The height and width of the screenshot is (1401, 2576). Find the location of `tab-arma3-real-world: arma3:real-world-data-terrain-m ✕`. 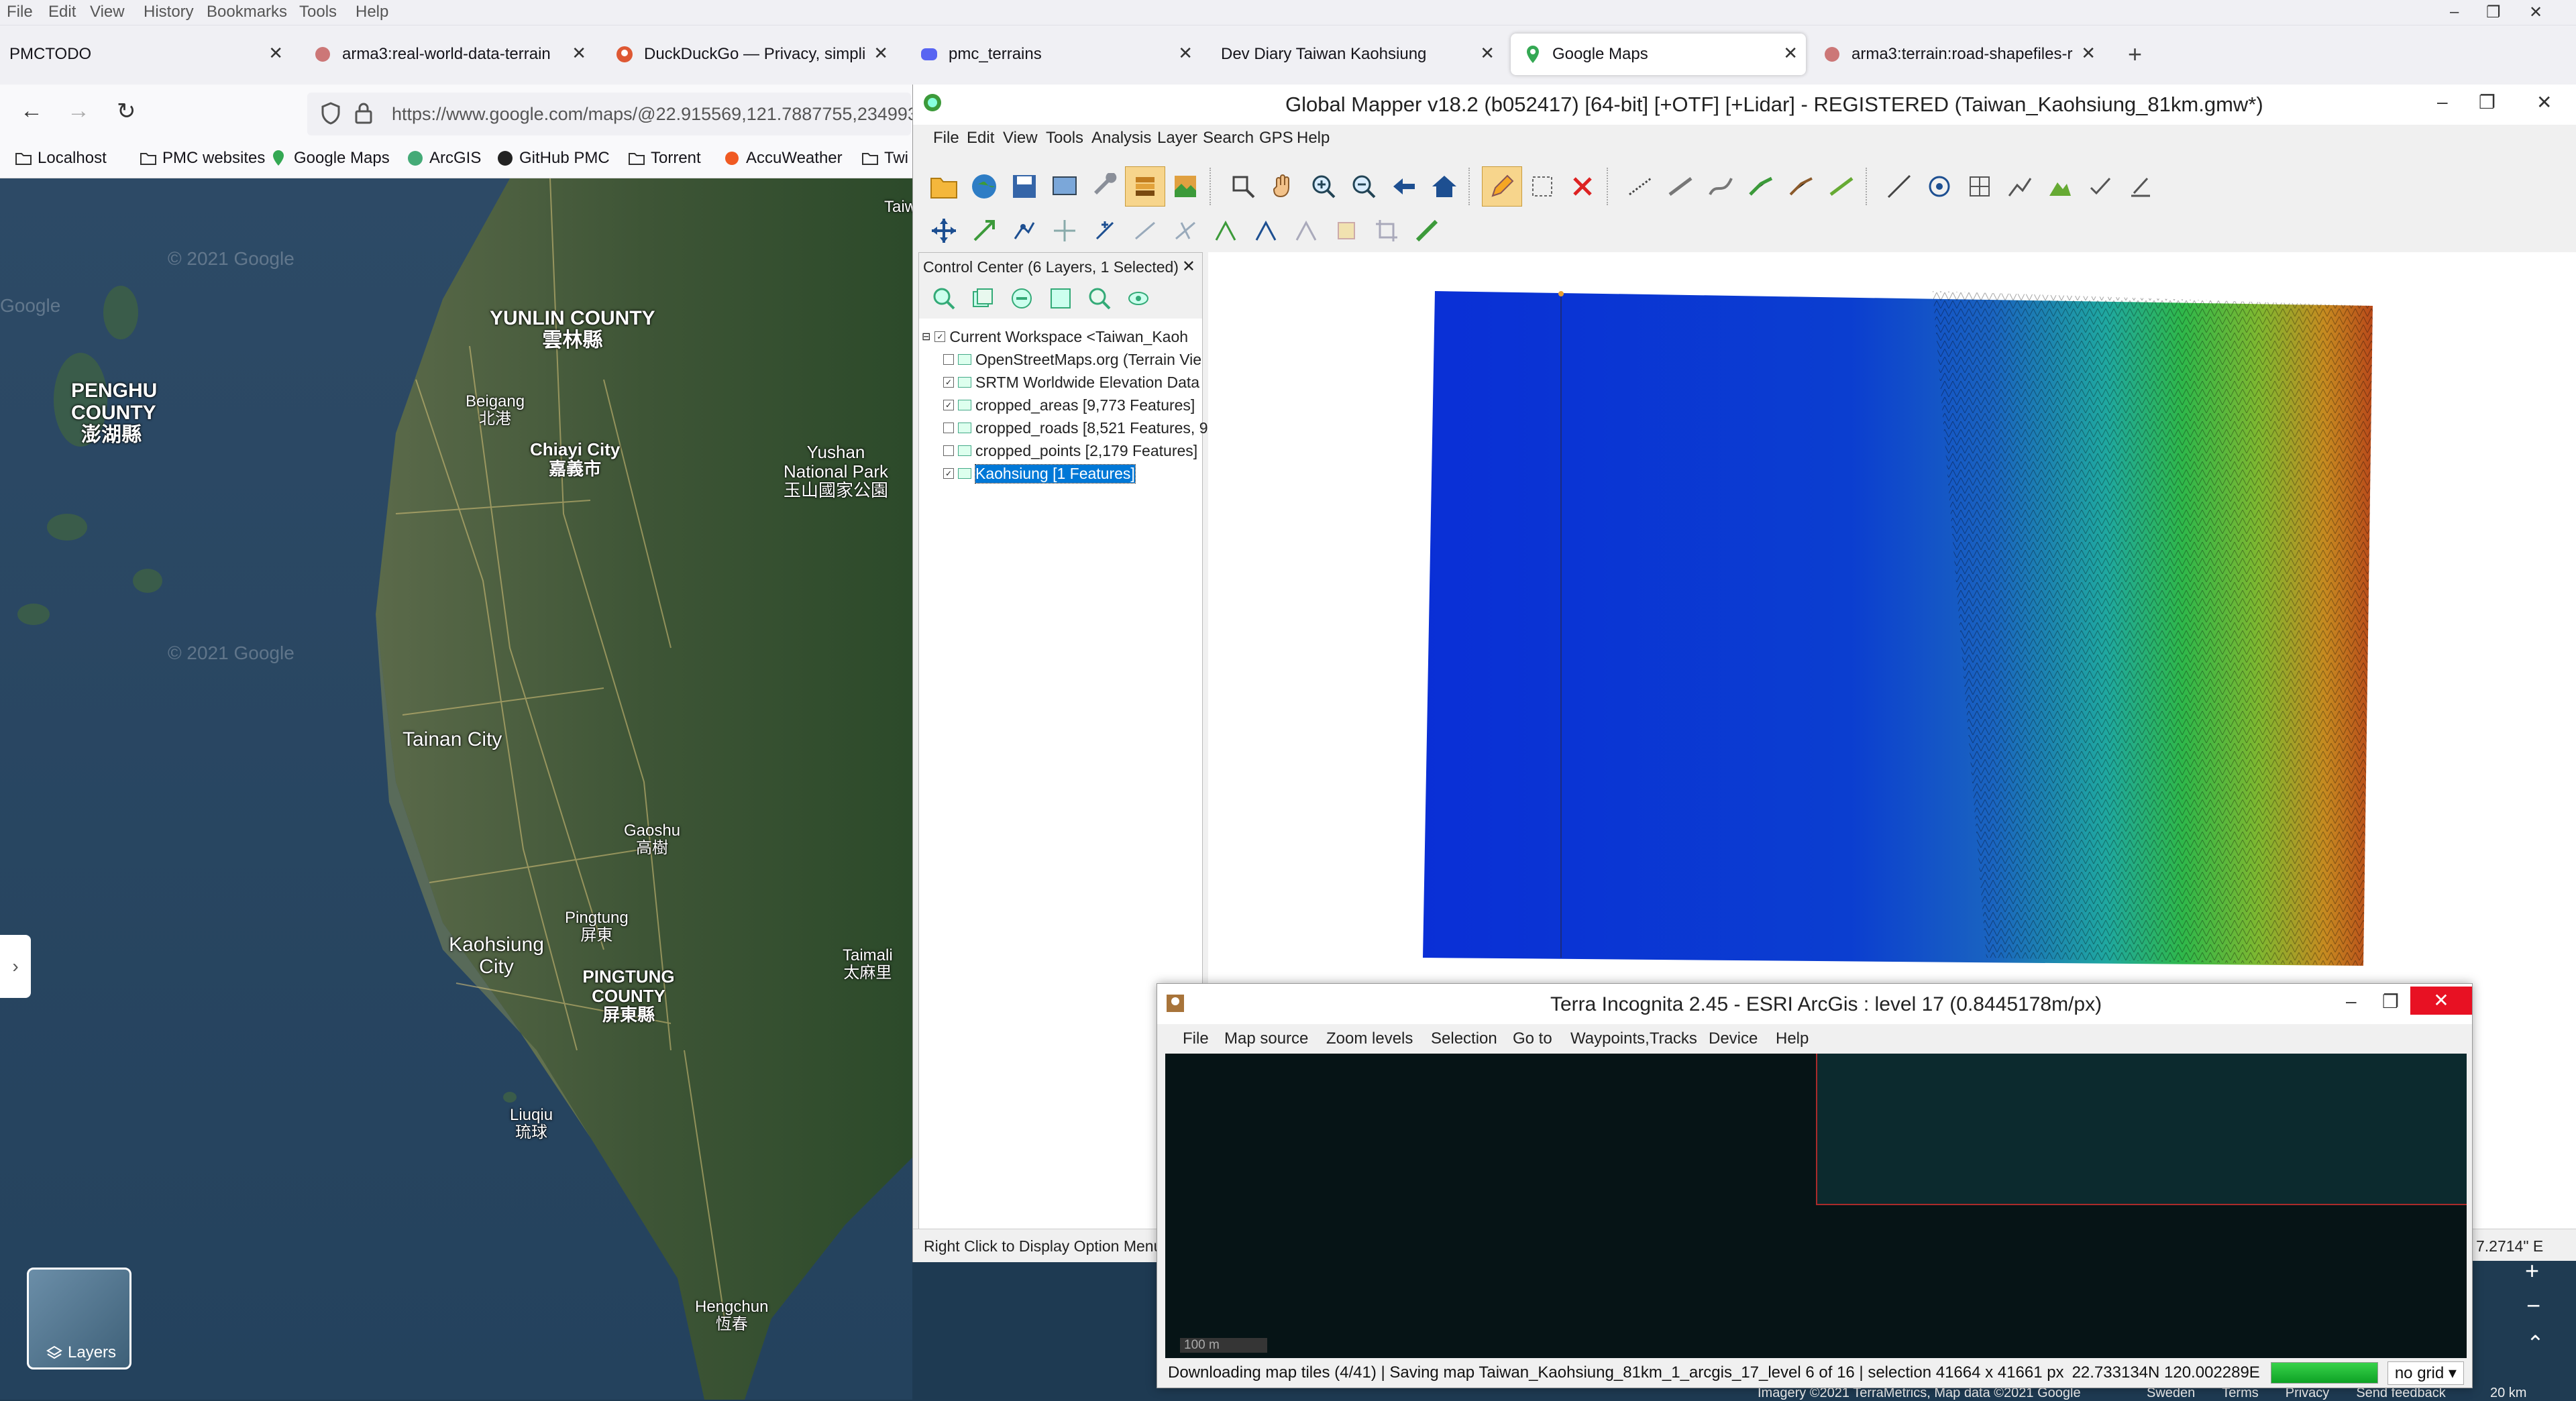

tab-arma3-real-world: arma3:real-world-data-terrain-m ✕ is located at coordinates (453, 54).